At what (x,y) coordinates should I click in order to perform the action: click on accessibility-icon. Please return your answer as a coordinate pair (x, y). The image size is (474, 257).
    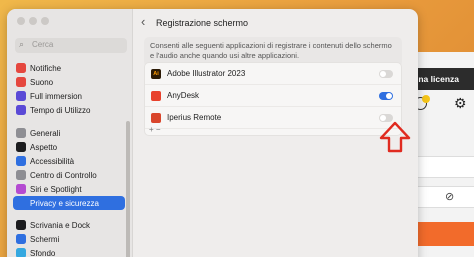
    Looking at the image, I should click on (21, 161).